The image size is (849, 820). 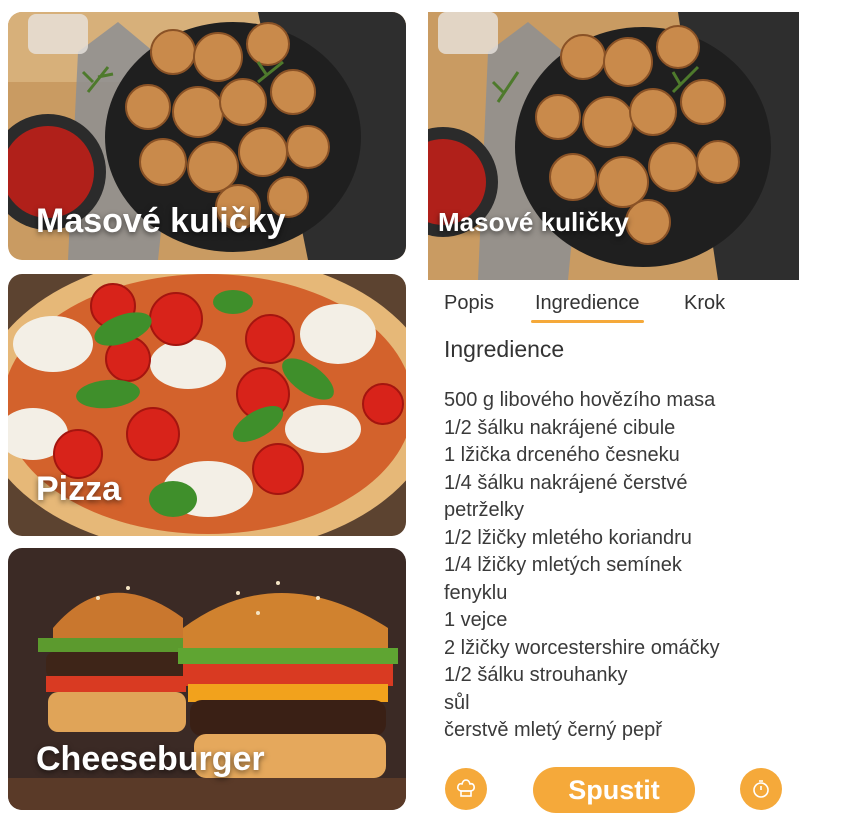 I want to click on recipe-card-meatballs: Masové kuličky, so click(x=207, y=136).